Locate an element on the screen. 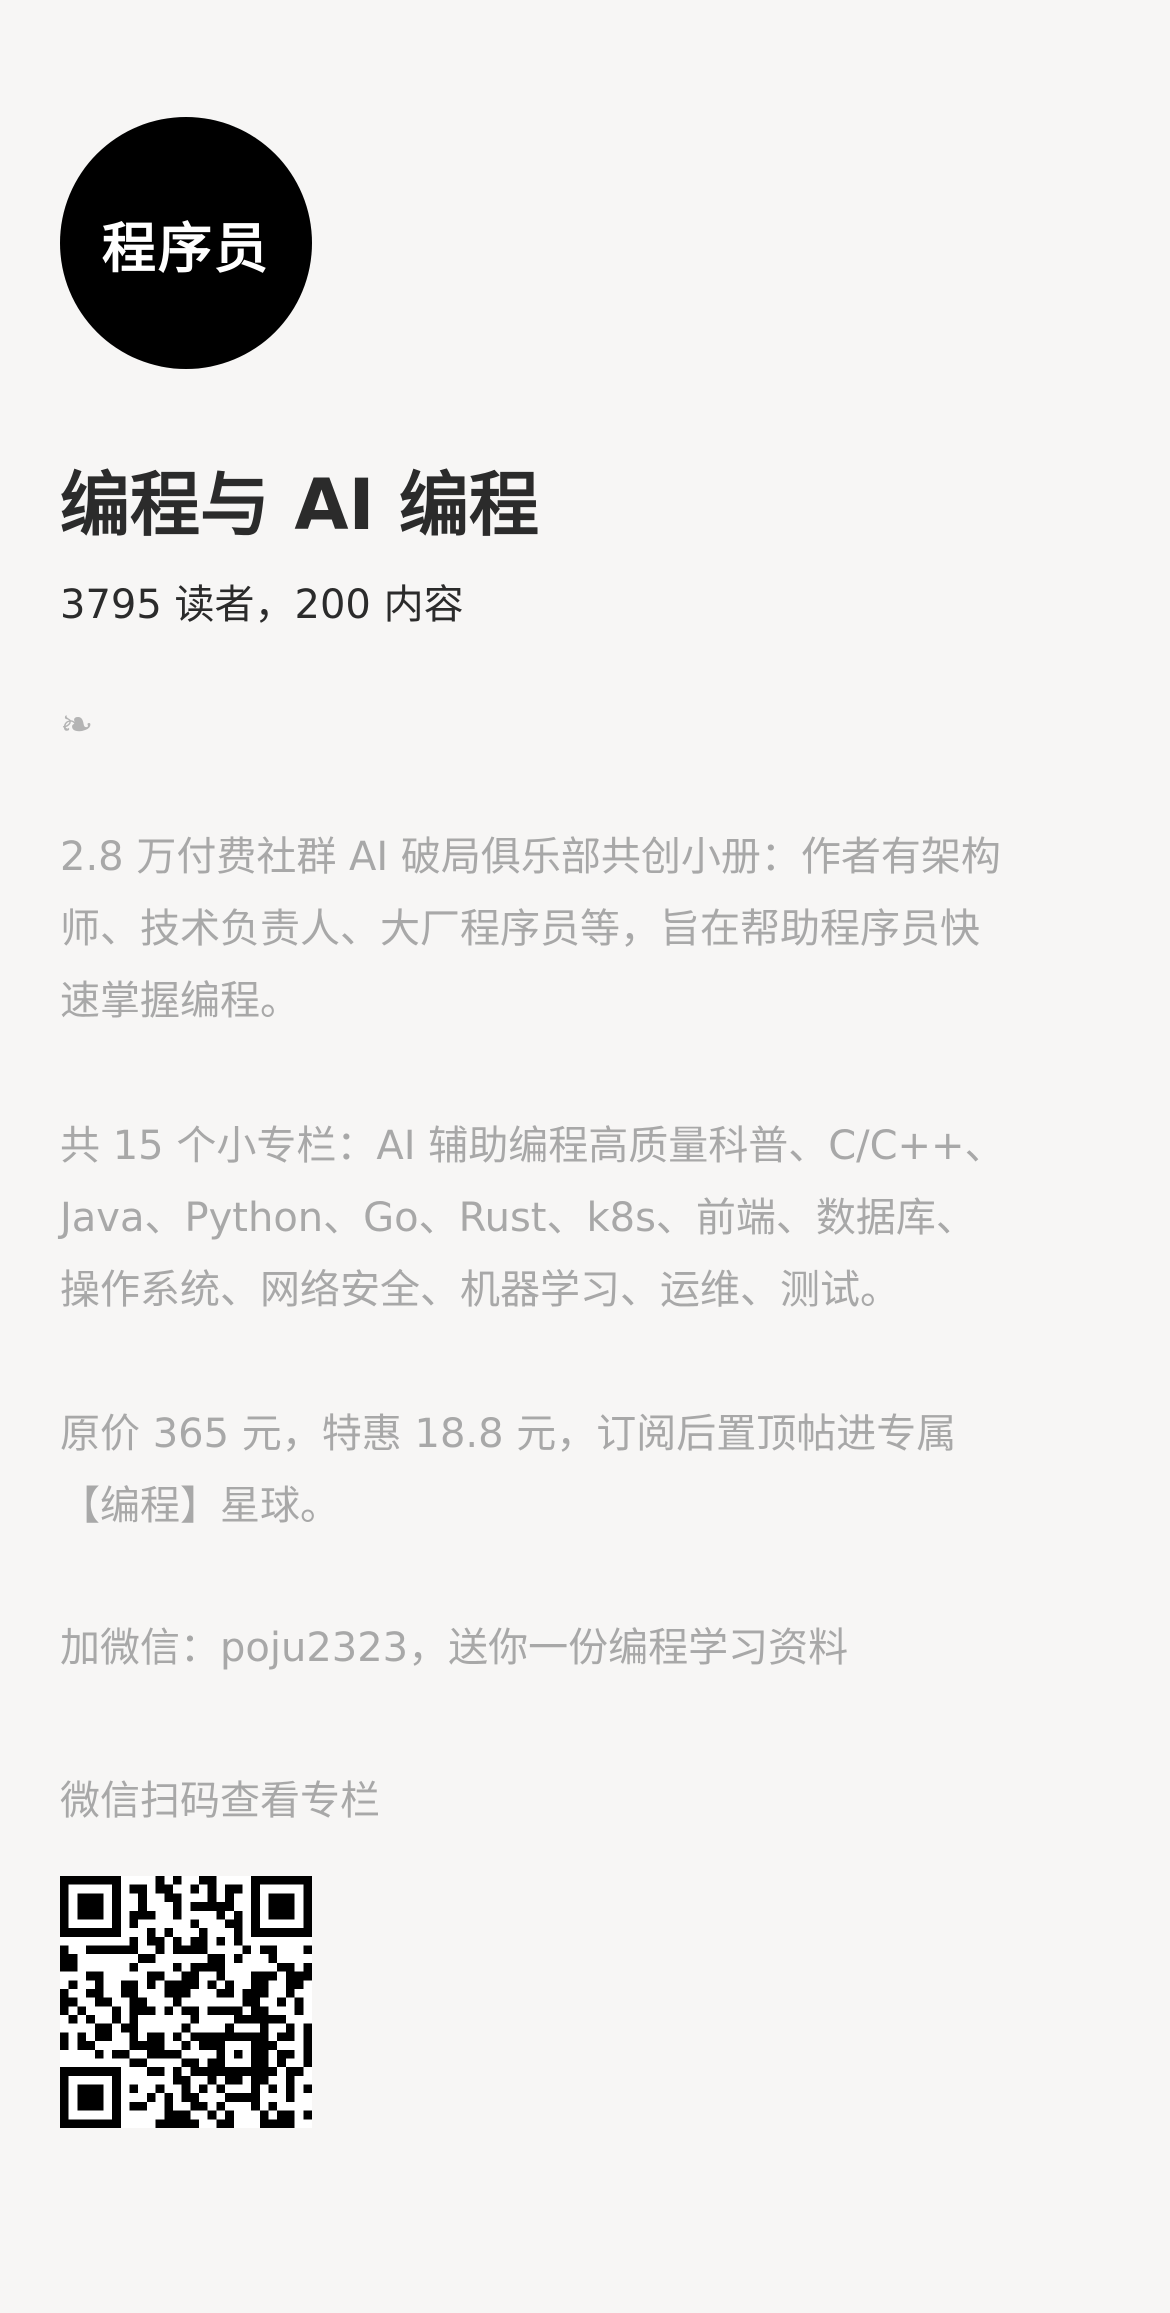 The width and height of the screenshot is (1170, 2313). scan-hint: 微信扫码查看专栏 is located at coordinates (600, 1801).